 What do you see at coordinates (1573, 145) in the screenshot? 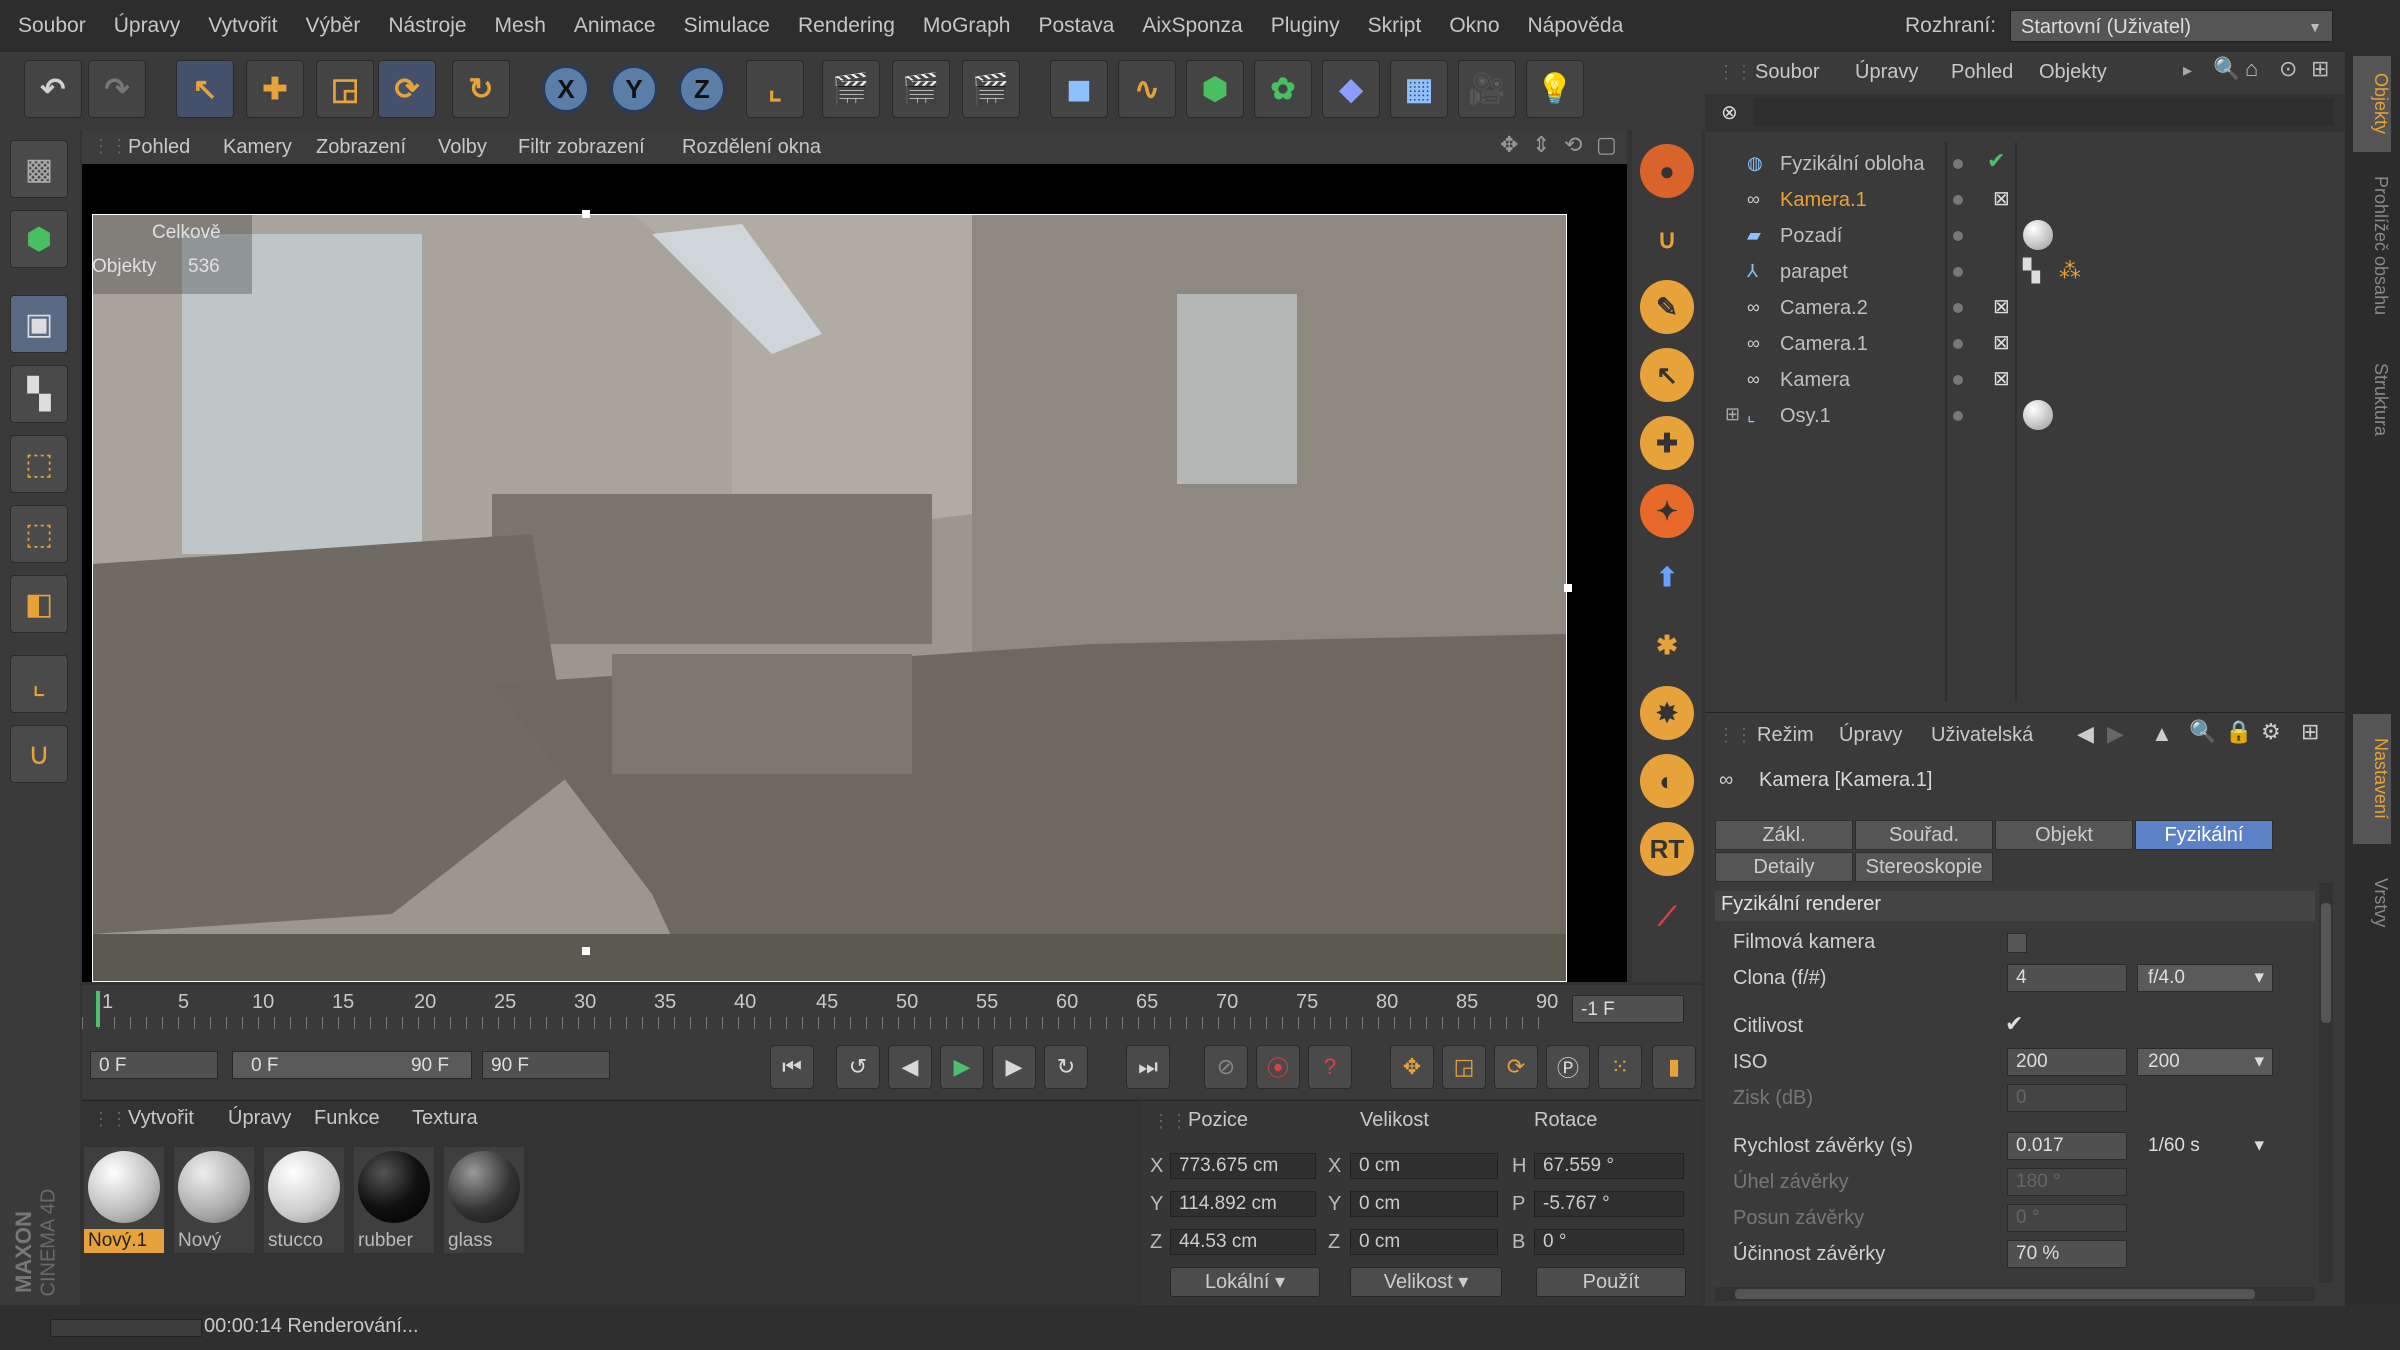
I see `rotate-view-icon: ⟲` at bounding box center [1573, 145].